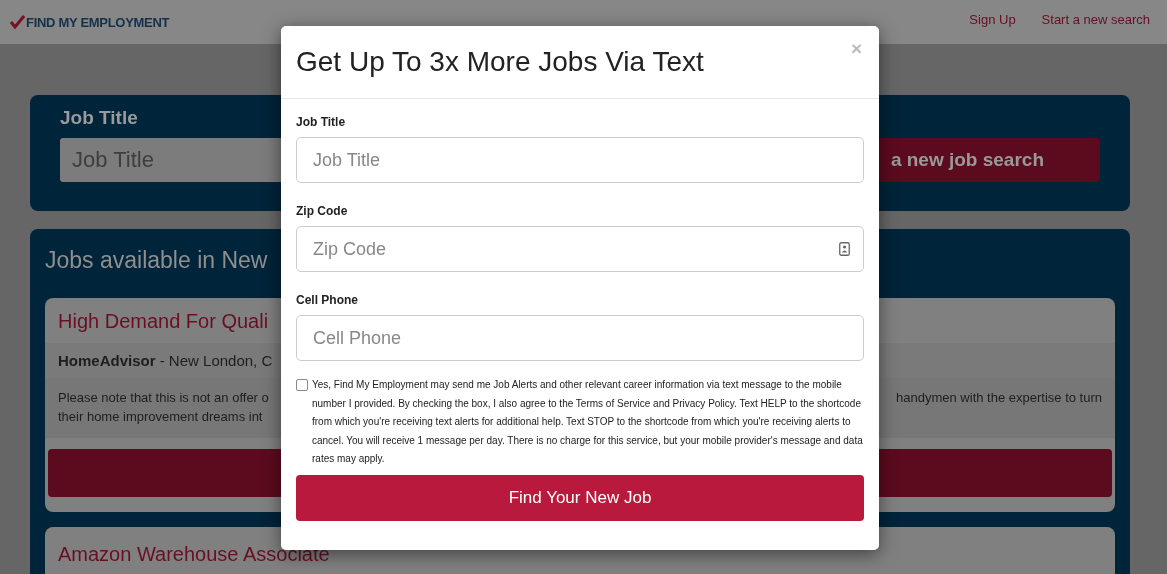 Image resolution: width=1167 pixels, height=574 pixels. What do you see at coordinates (580, 497) in the screenshot?
I see `submit-button: Find Your New Job` at bounding box center [580, 497].